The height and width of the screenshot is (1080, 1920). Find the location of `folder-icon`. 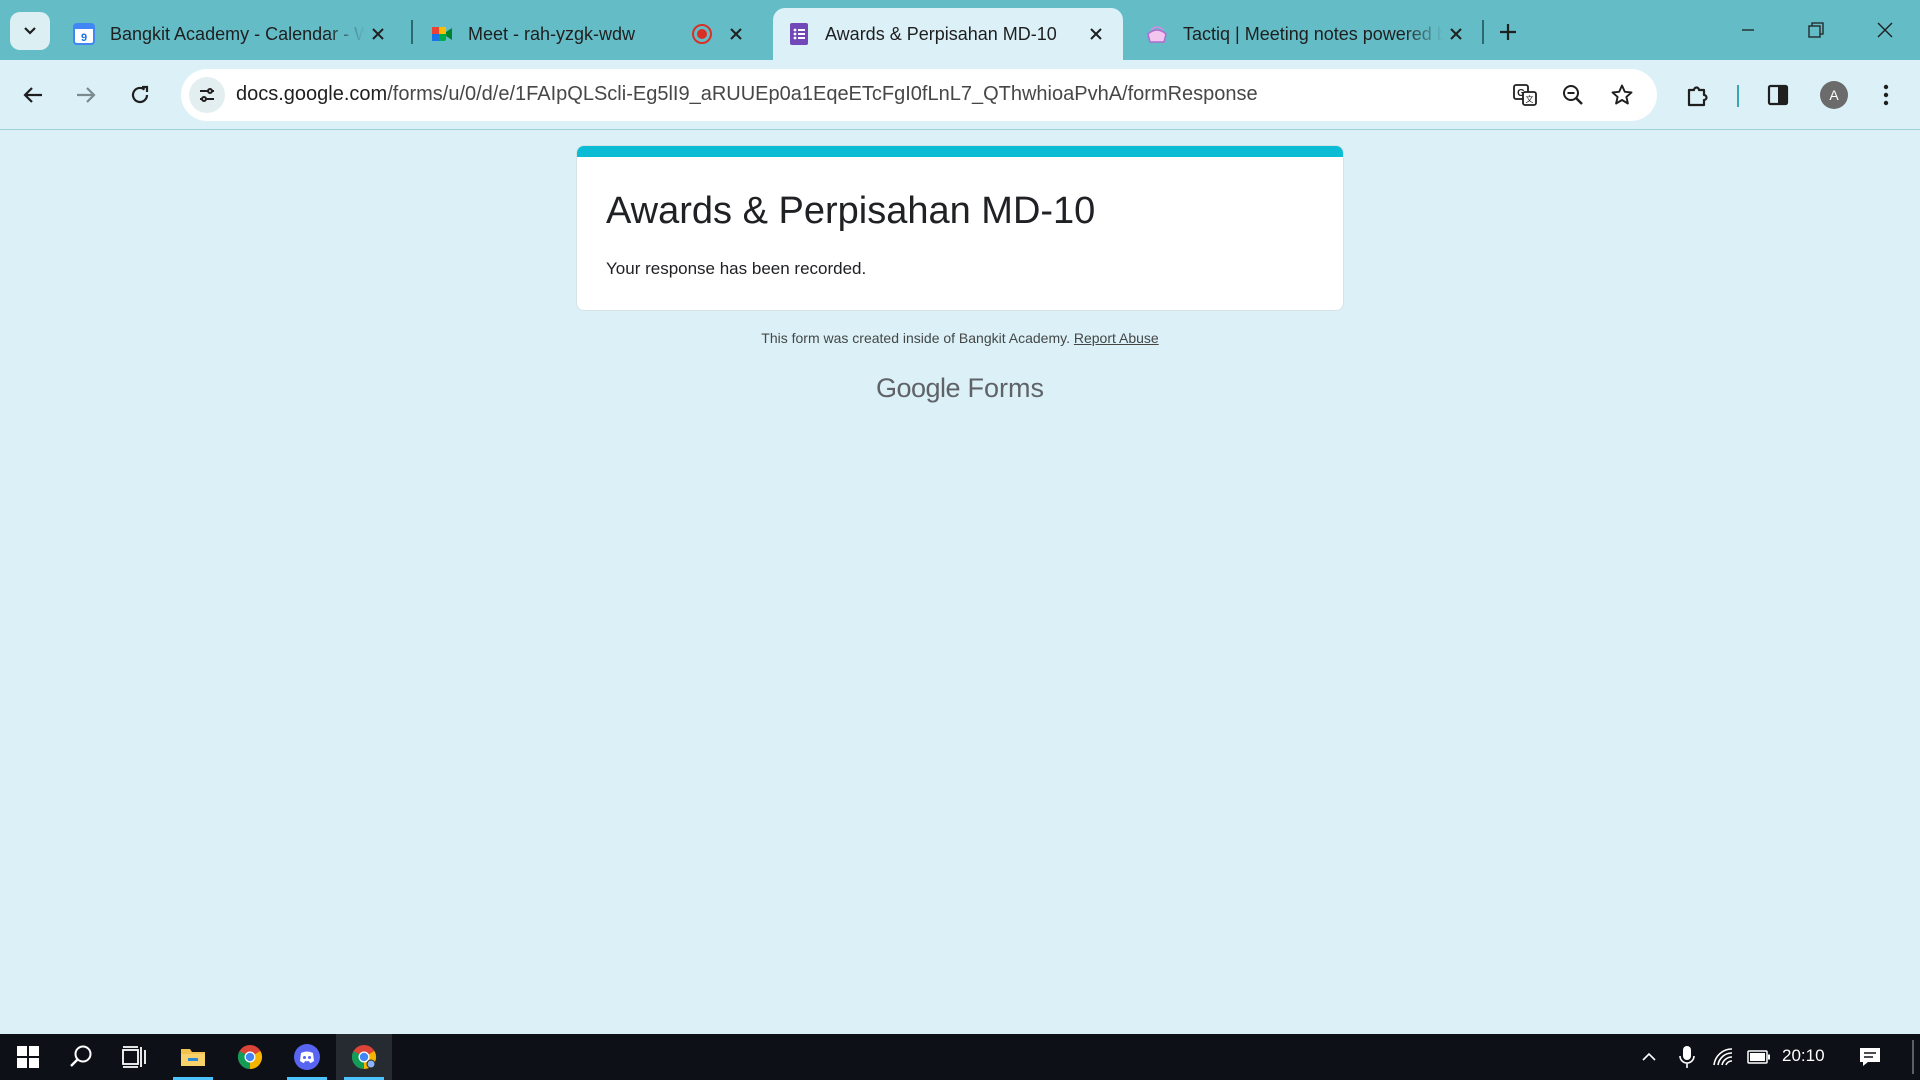

folder-icon is located at coordinates (193, 1057).